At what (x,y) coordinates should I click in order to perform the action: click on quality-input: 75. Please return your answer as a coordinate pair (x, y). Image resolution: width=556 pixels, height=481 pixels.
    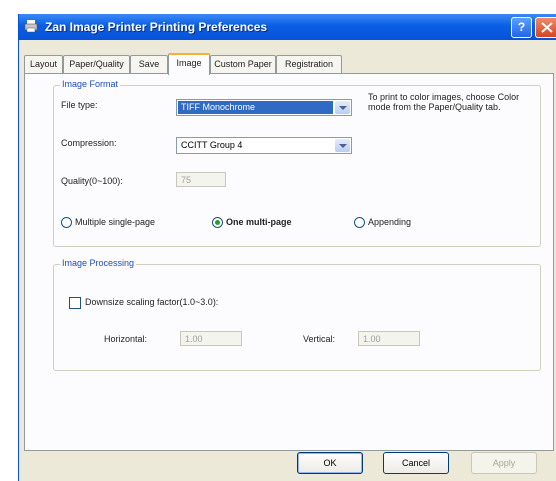
    Looking at the image, I should click on (201, 179).